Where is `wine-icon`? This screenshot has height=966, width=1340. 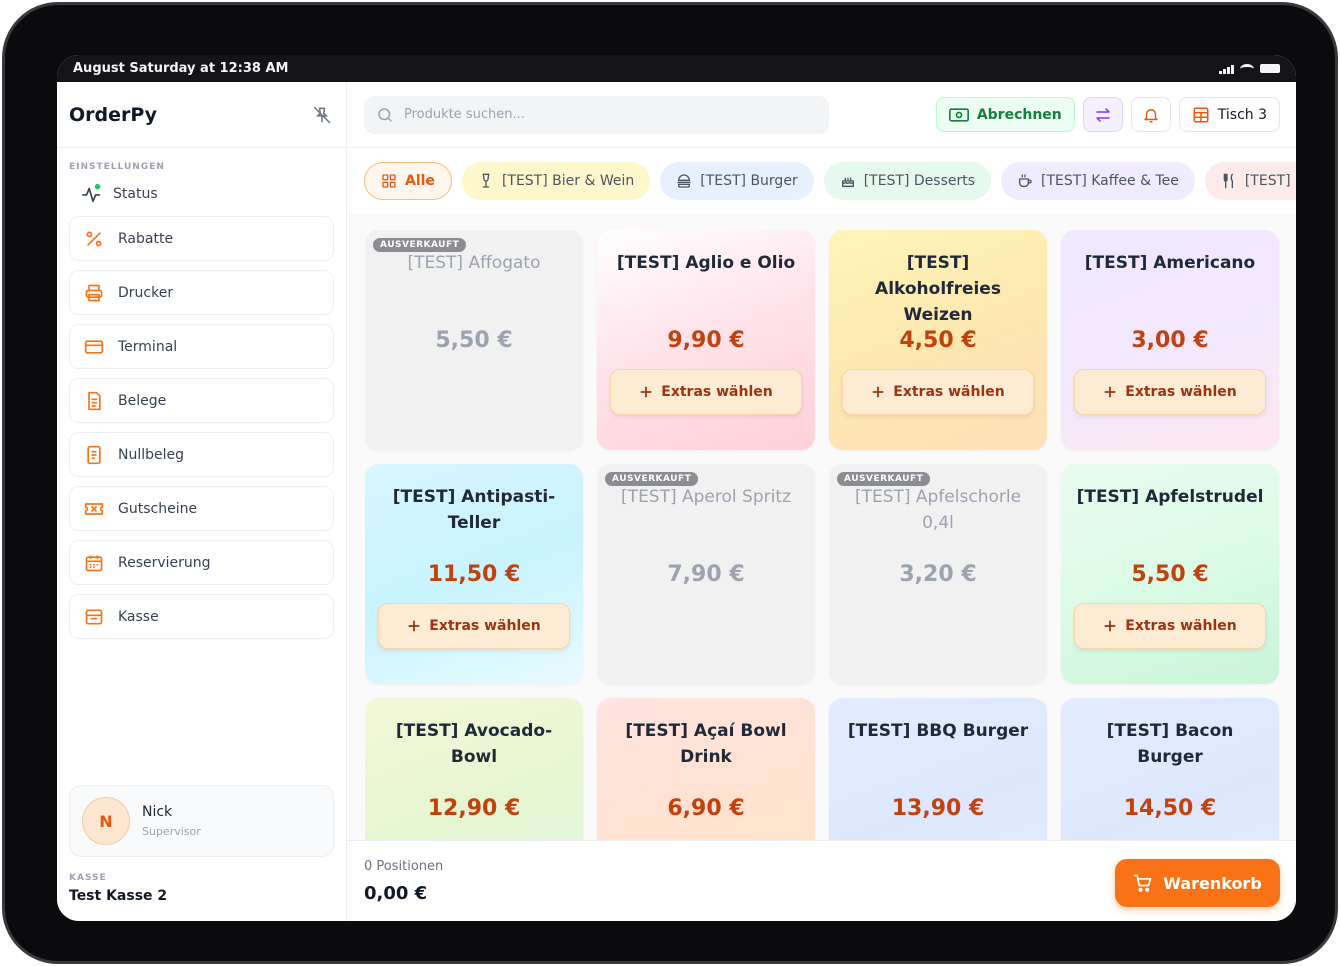 wine-icon is located at coordinates (486, 180).